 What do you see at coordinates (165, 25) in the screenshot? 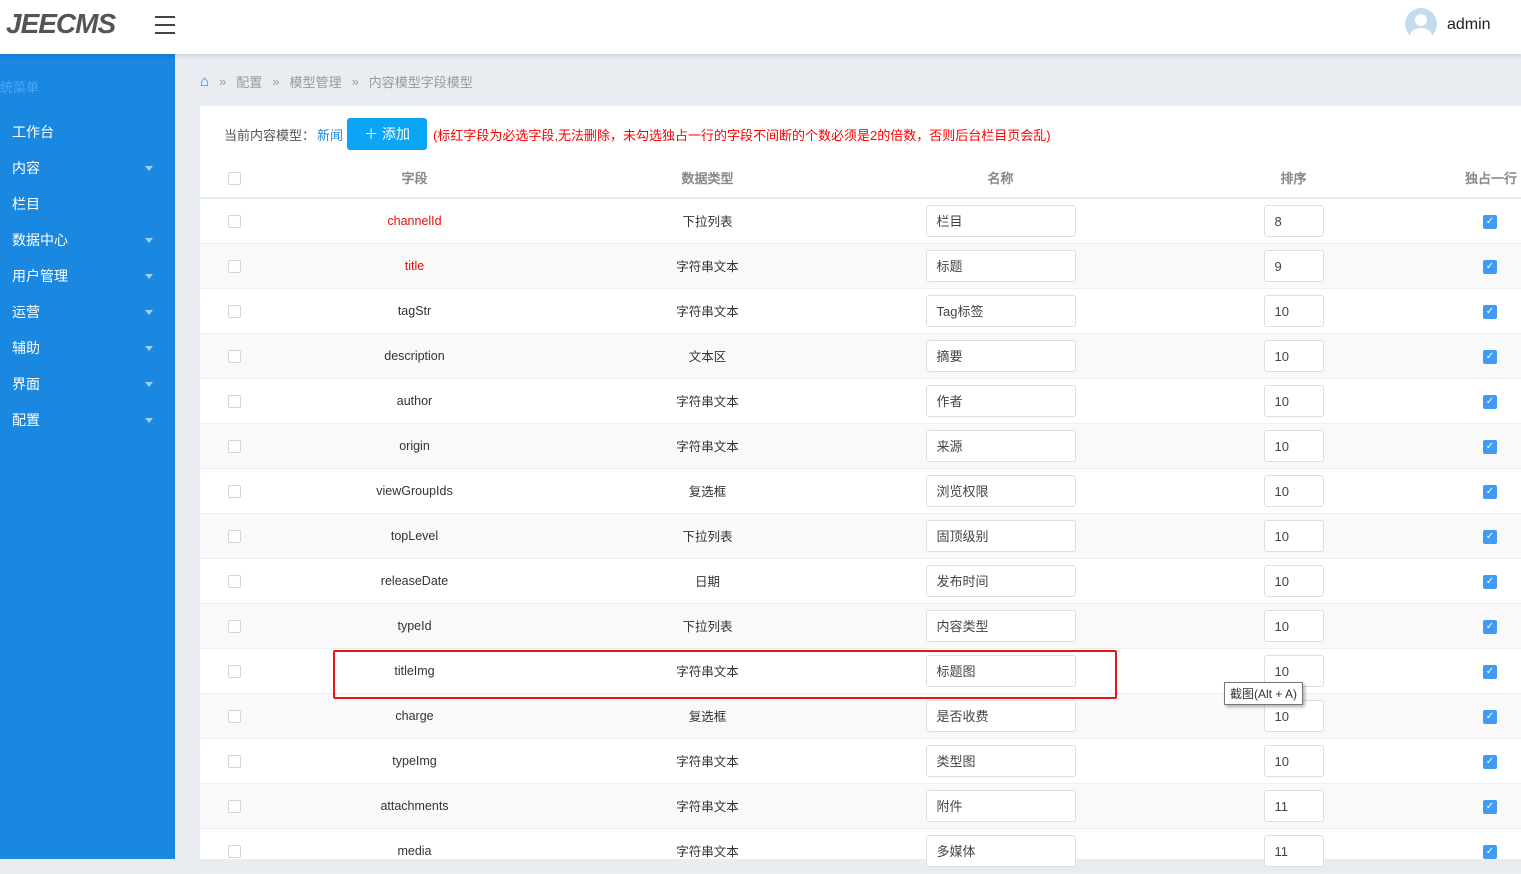
I see `menu-toggle-icon` at bounding box center [165, 25].